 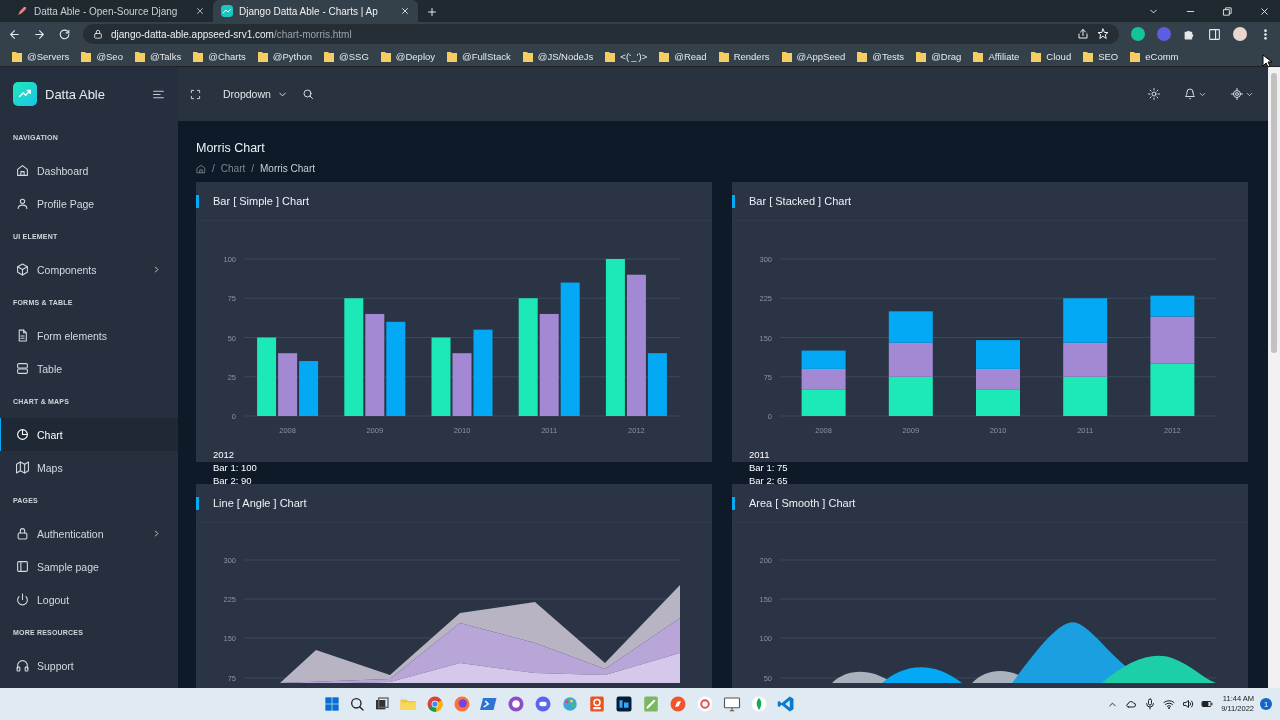 I want to click on dropdown-button: Dropdown, so click(x=255, y=94).